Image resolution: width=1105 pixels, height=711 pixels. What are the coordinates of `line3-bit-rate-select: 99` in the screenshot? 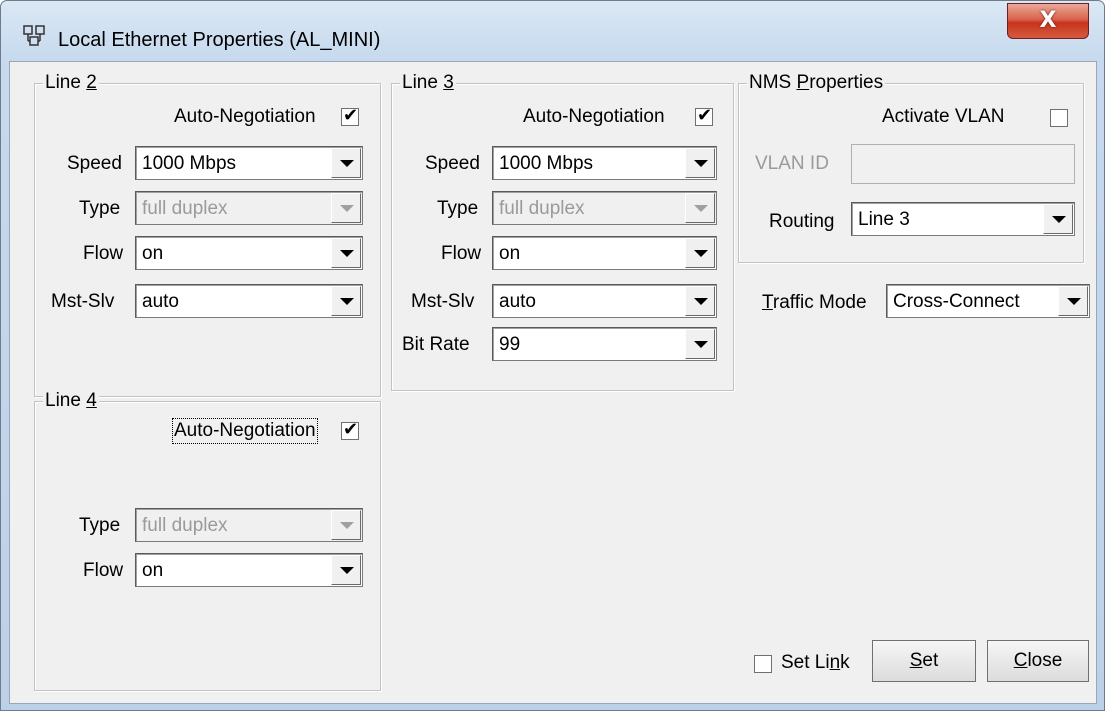 It's located at (604, 344).